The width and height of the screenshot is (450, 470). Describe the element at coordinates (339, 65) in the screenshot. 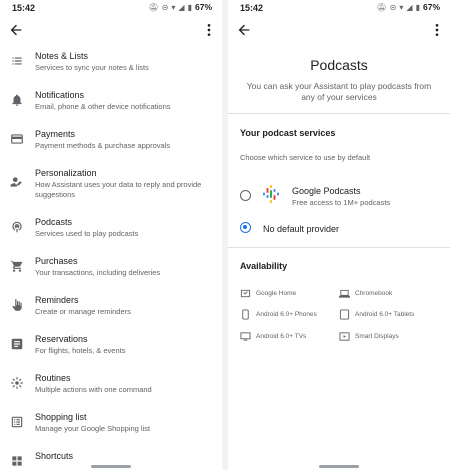

I see `page-title: Podcasts` at that location.